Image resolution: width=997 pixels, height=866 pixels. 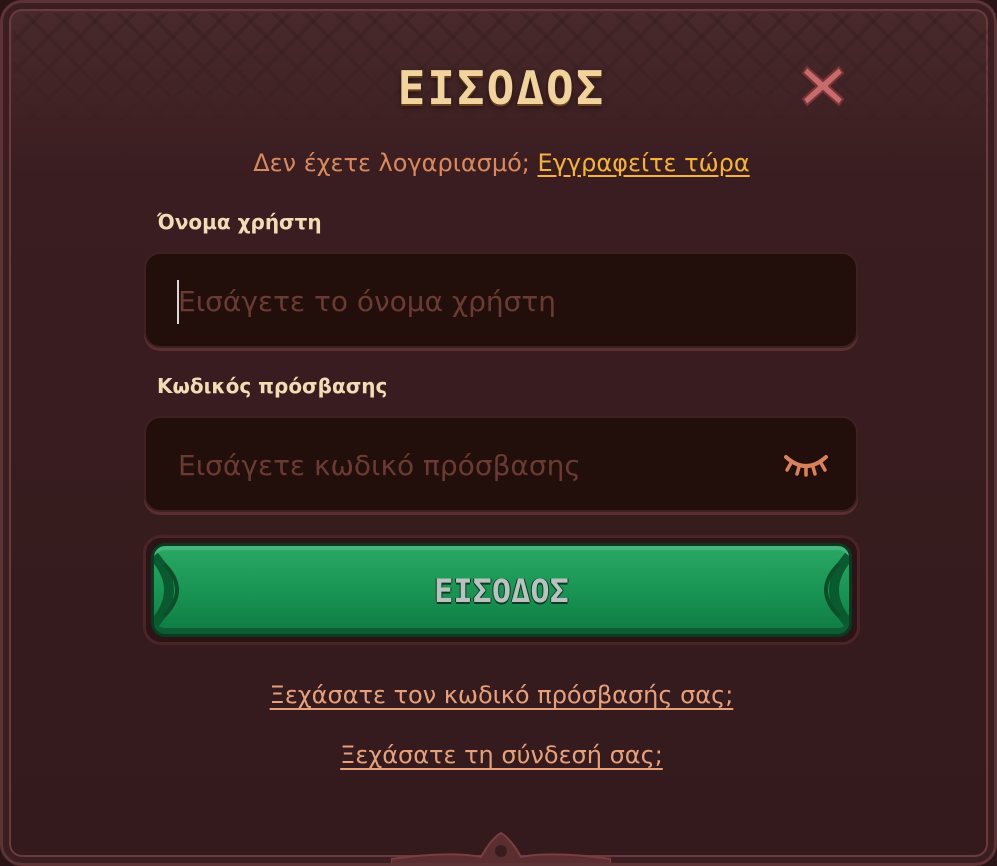 I want to click on forgot-password-row: Ξεχάσατε τον κωδικό πρόσβασής σας;, so click(x=498, y=695).